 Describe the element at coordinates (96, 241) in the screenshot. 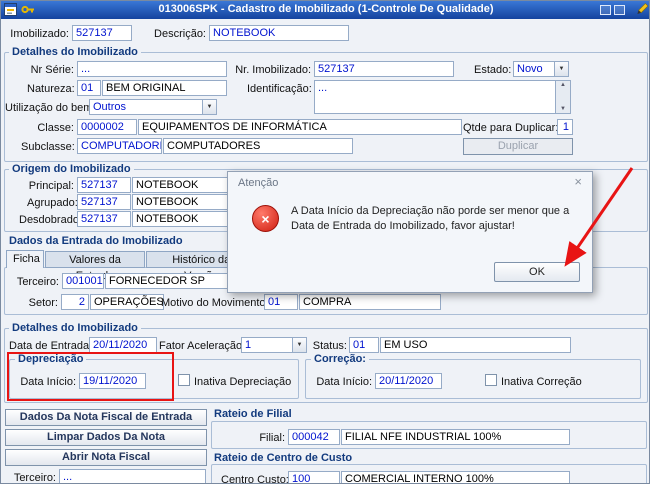

I see `entrada-section-title: Dados da Entrada do Imobilizado` at that location.